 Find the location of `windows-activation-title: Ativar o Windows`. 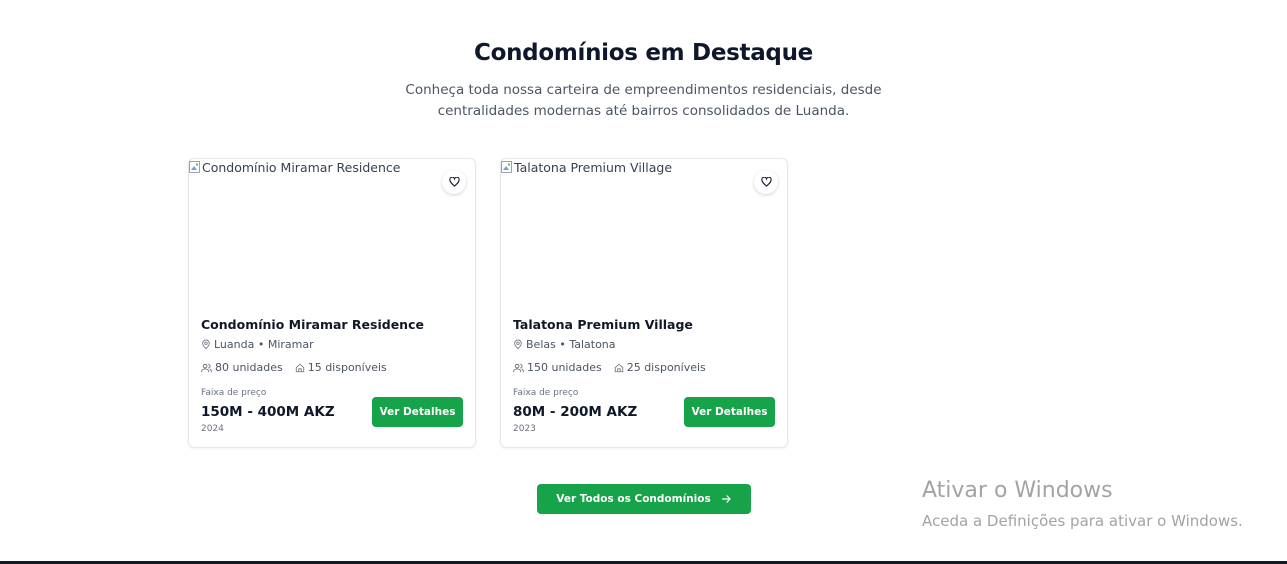

windows-activation-title: Ativar o Windows is located at coordinates (1017, 490).